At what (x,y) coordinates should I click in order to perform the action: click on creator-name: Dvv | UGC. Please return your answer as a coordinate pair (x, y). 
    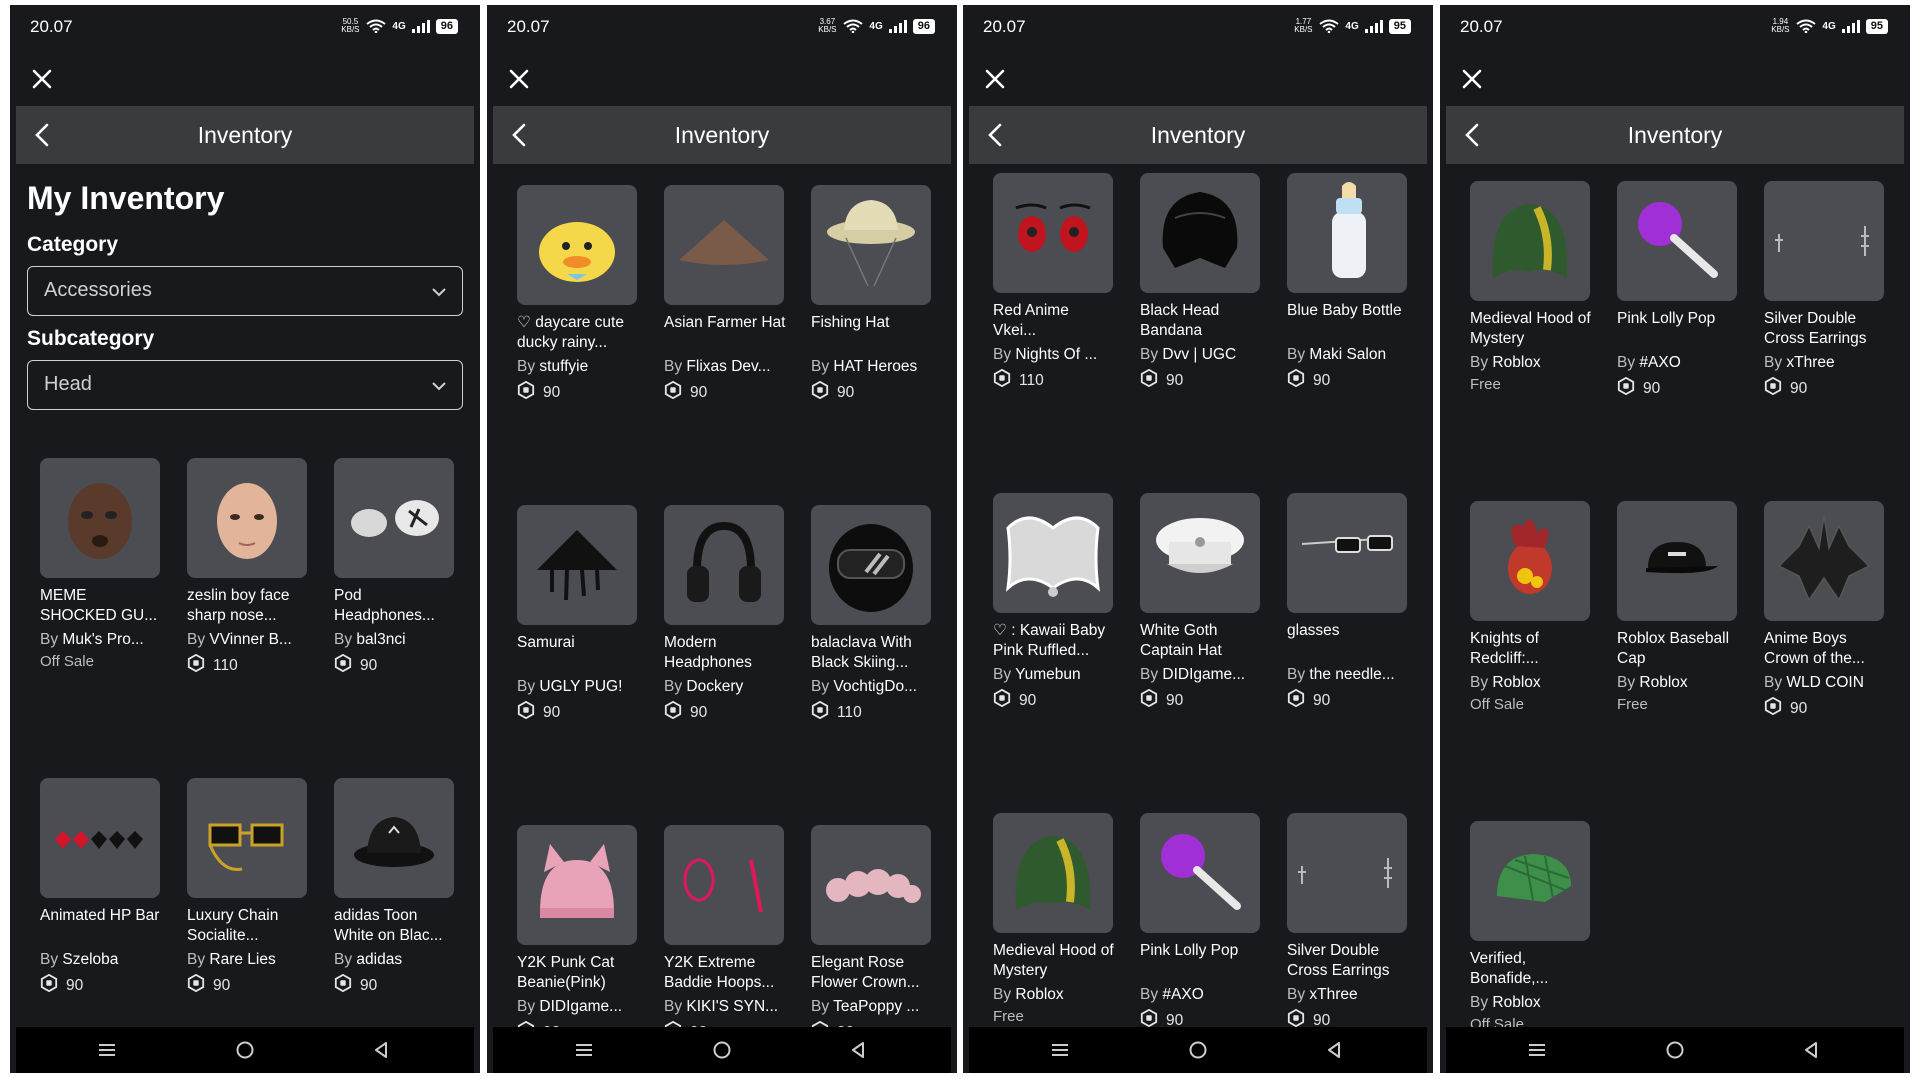
    Looking at the image, I should click on (1199, 354).